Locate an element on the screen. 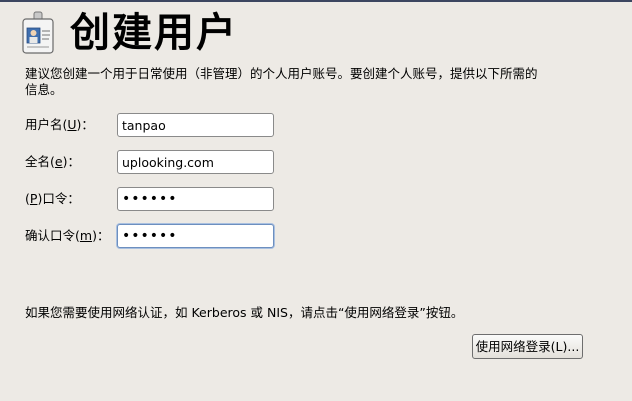  confirm-password-label-suffix: )： is located at coordinates (101, 235).